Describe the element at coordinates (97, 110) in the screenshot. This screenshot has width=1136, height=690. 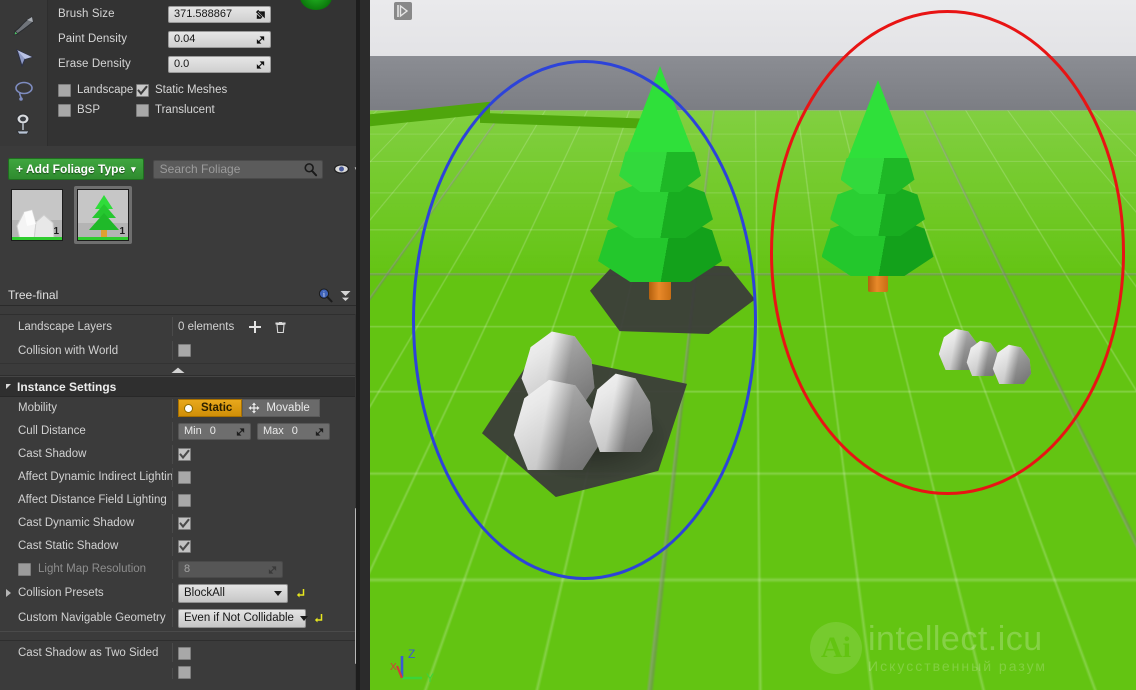
I see `filter-bsp: BSP` at that location.